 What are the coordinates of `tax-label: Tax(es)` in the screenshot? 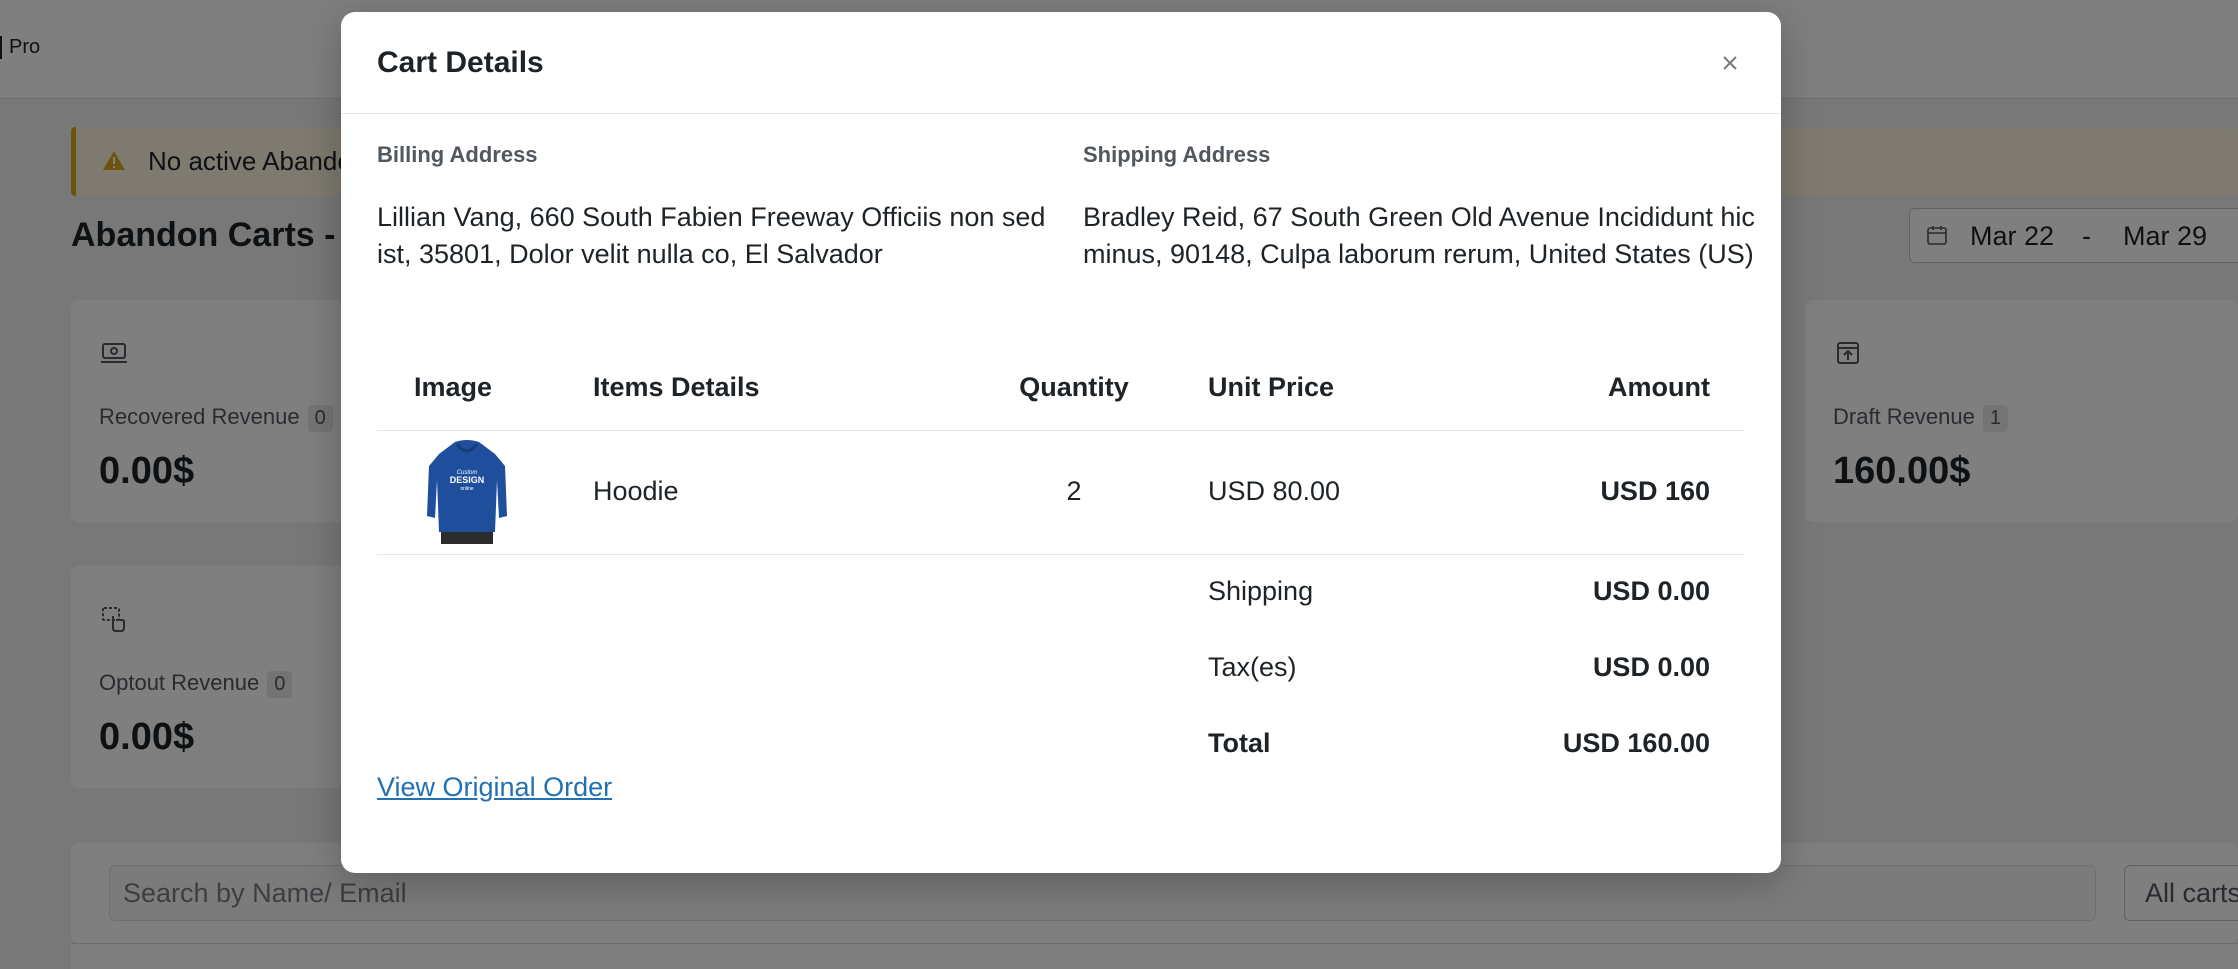 It's located at (1252, 667).